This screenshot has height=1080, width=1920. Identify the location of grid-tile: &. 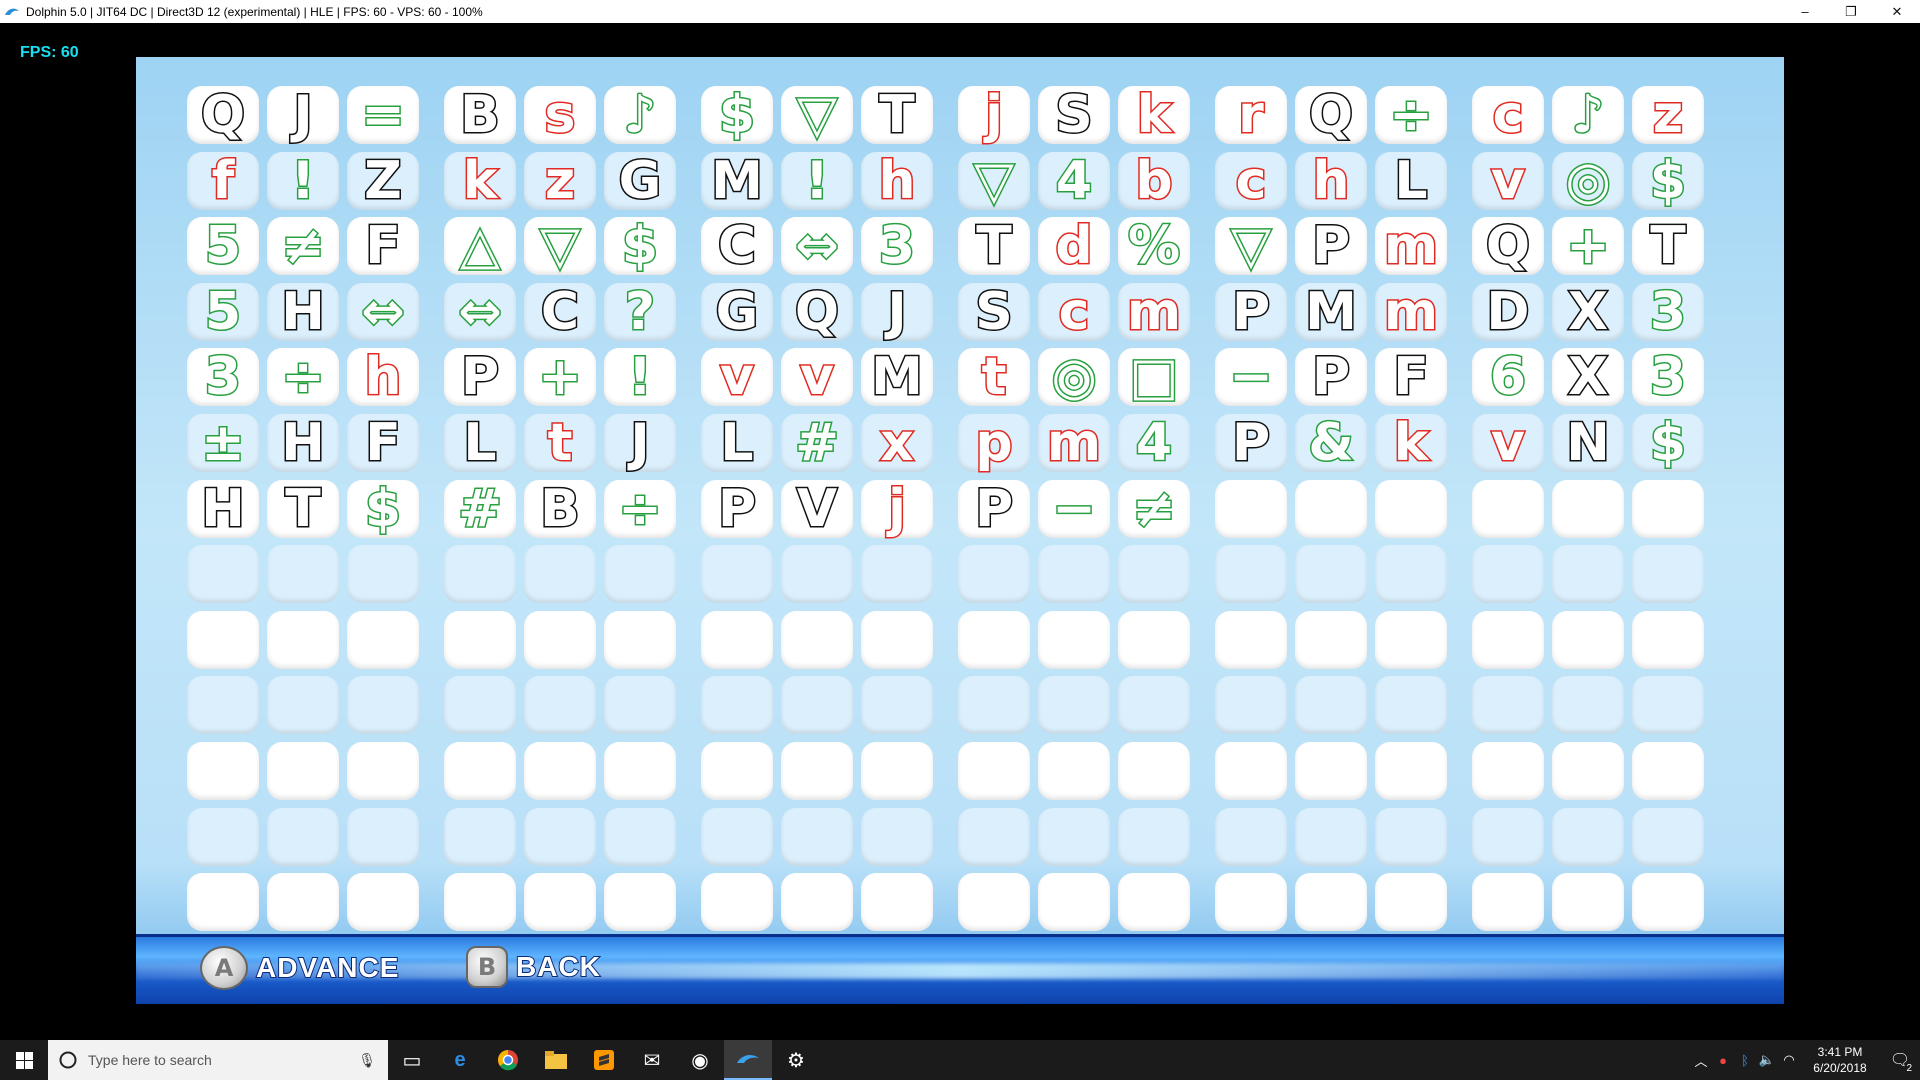
(1331, 443).